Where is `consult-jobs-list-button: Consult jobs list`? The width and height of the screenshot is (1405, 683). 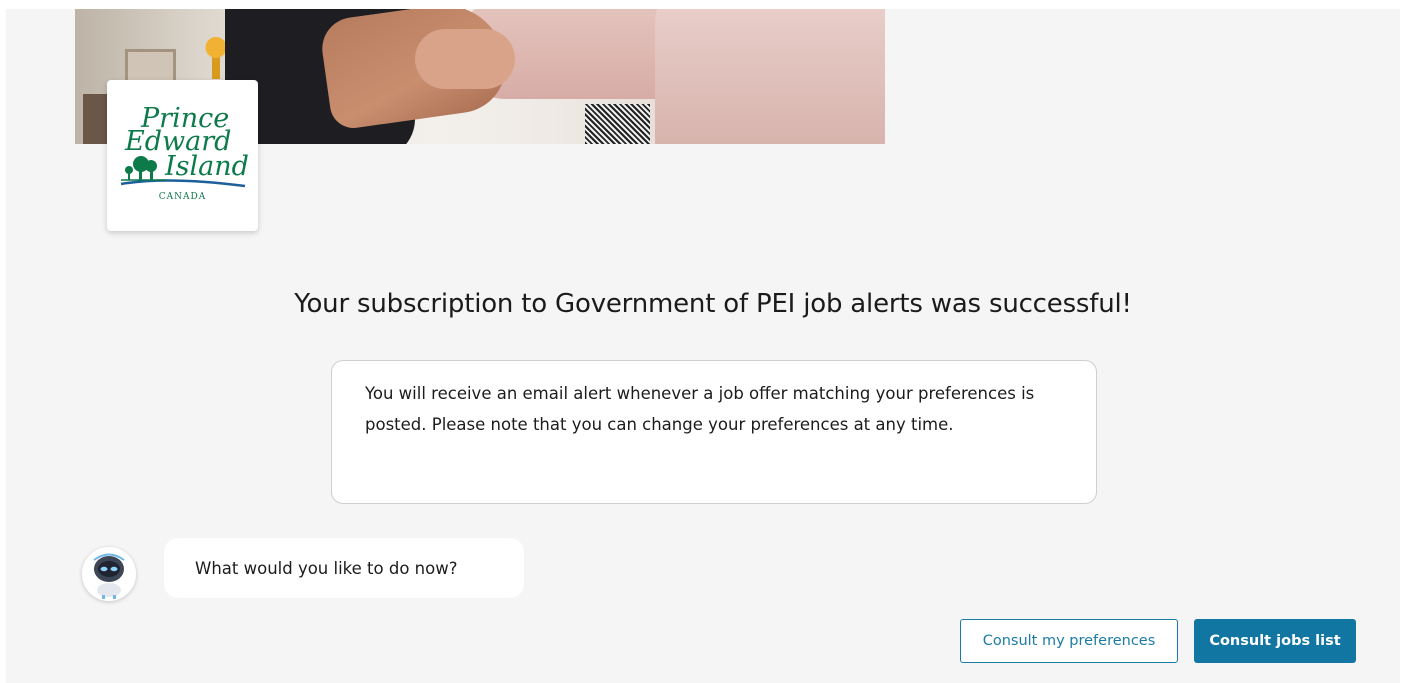
consult-jobs-list-button: Consult jobs list is located at coordinates (1275, 641).